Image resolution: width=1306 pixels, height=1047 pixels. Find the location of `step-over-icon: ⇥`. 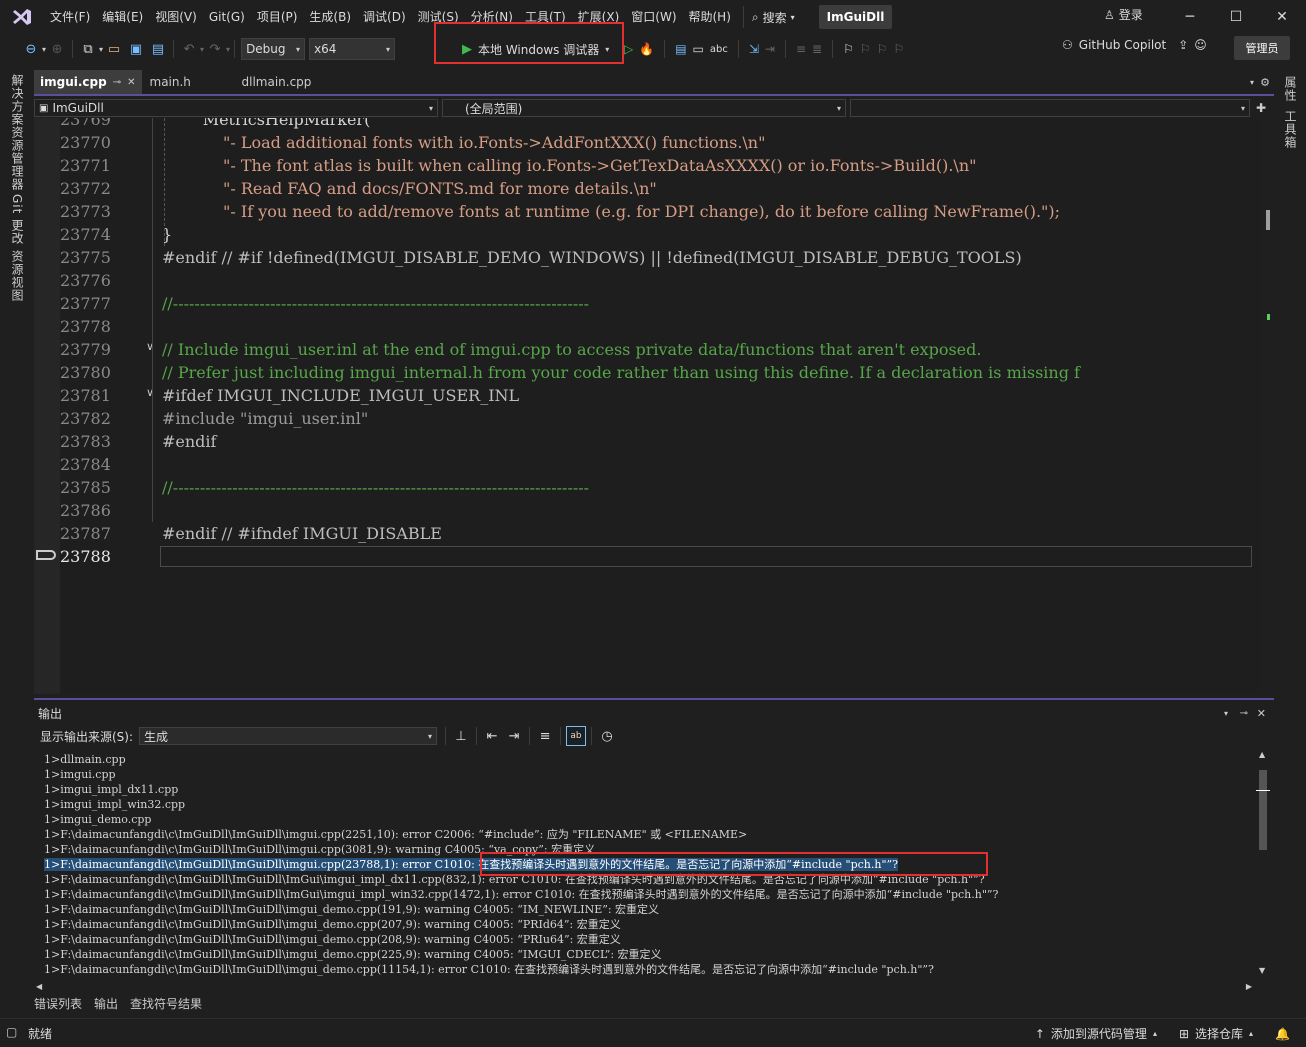

step-over-icon: ⇥ is located at coordinates (770, 49).